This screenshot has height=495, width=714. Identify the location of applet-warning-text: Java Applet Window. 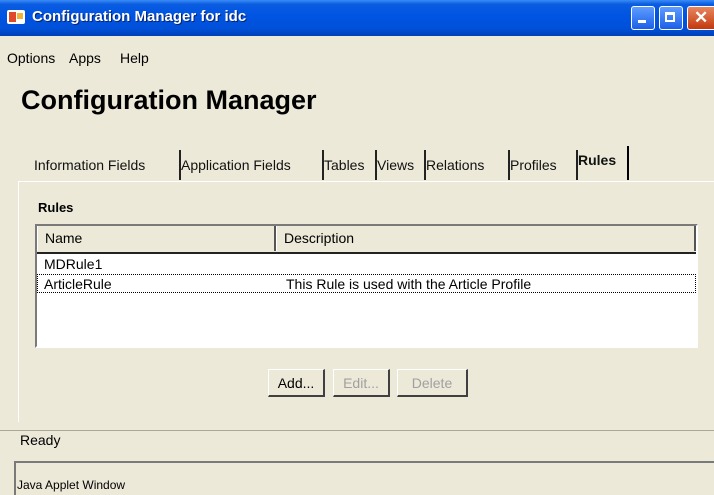
(71, 485).